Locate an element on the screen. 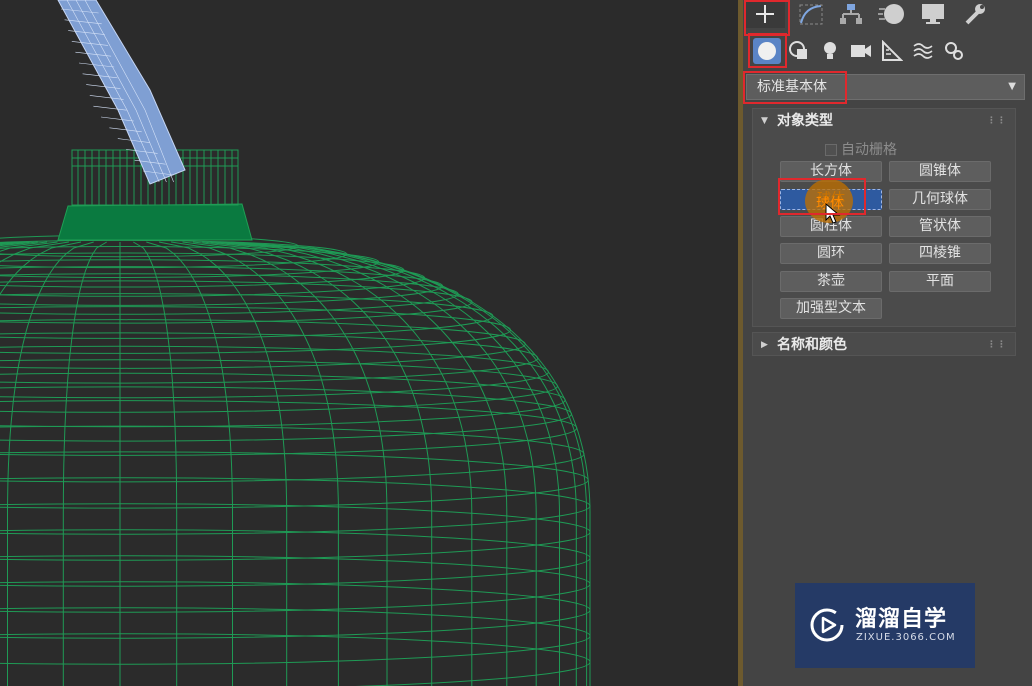  monitor-icon is located at coordinates (933, 14).